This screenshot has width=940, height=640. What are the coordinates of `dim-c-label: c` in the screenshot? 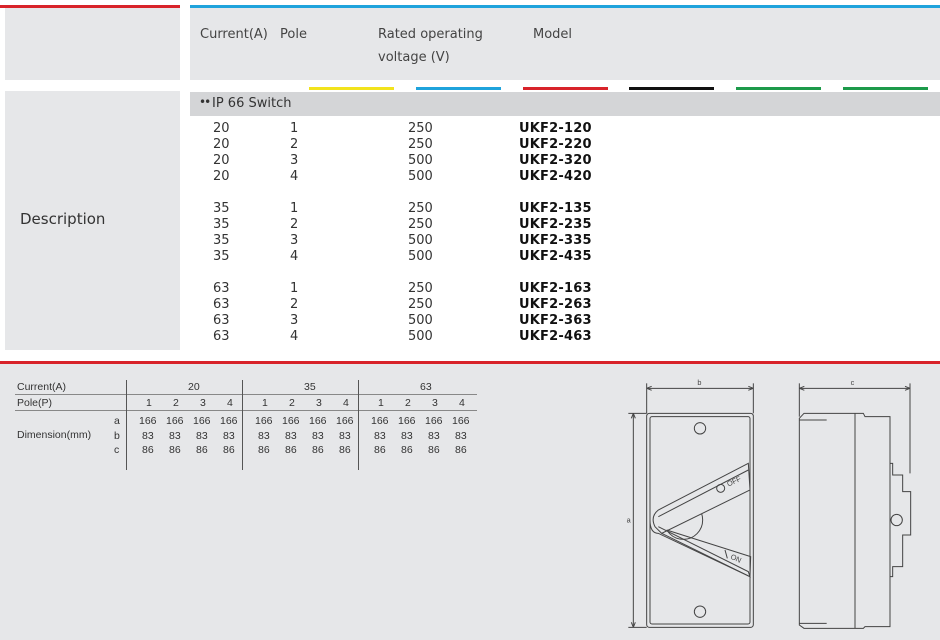 It's located at (853, 382).